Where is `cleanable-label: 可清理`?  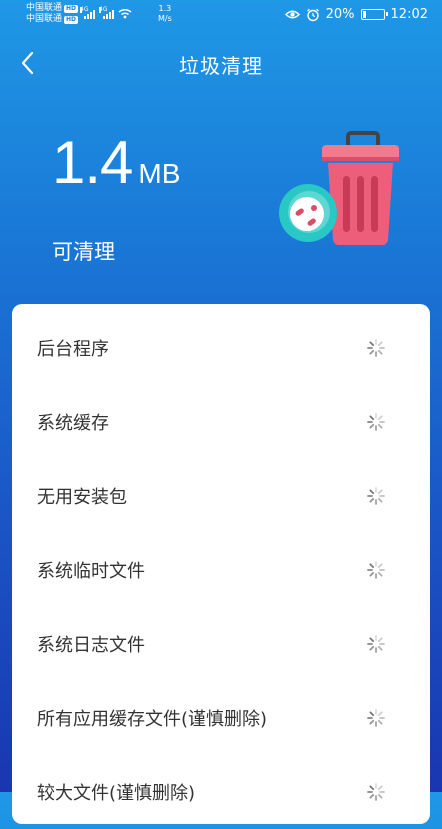 cleanable-label: 可清理 is located at coordinates (83, 252).